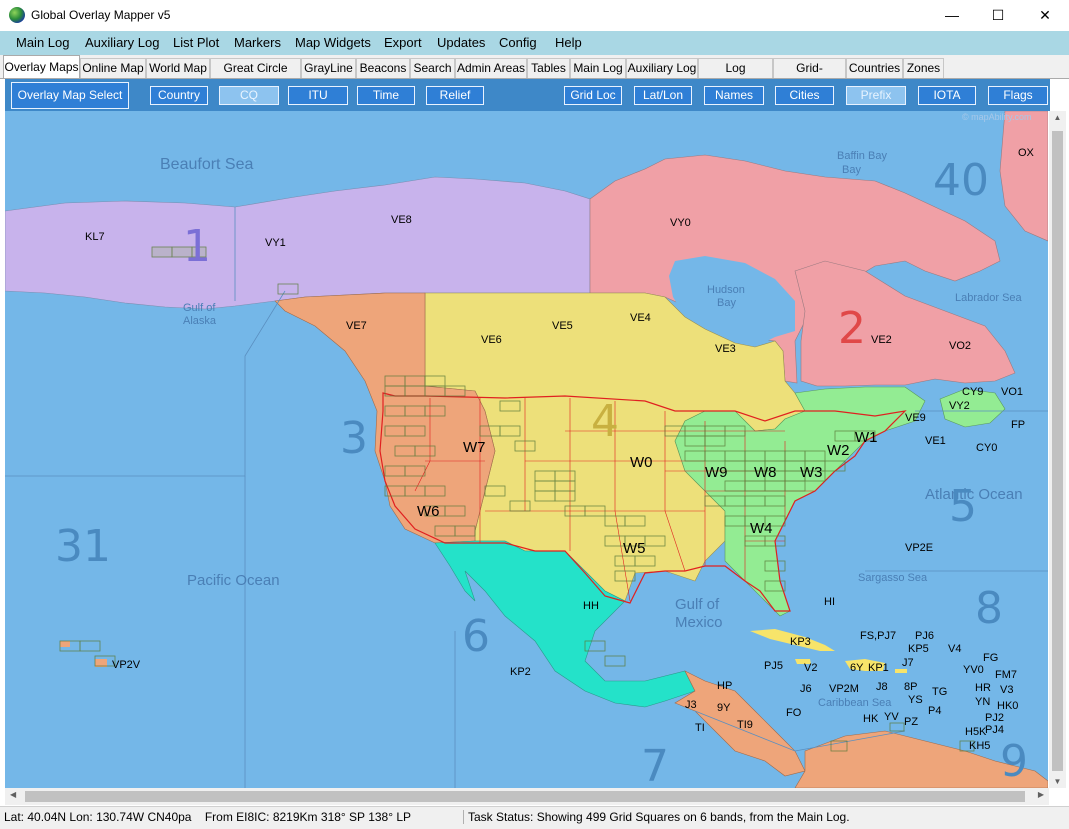  What do you see at coordinates (1006, 675) in the screenshot?
I see `prefix-label: FM7` at bounding box center [1006, 675].